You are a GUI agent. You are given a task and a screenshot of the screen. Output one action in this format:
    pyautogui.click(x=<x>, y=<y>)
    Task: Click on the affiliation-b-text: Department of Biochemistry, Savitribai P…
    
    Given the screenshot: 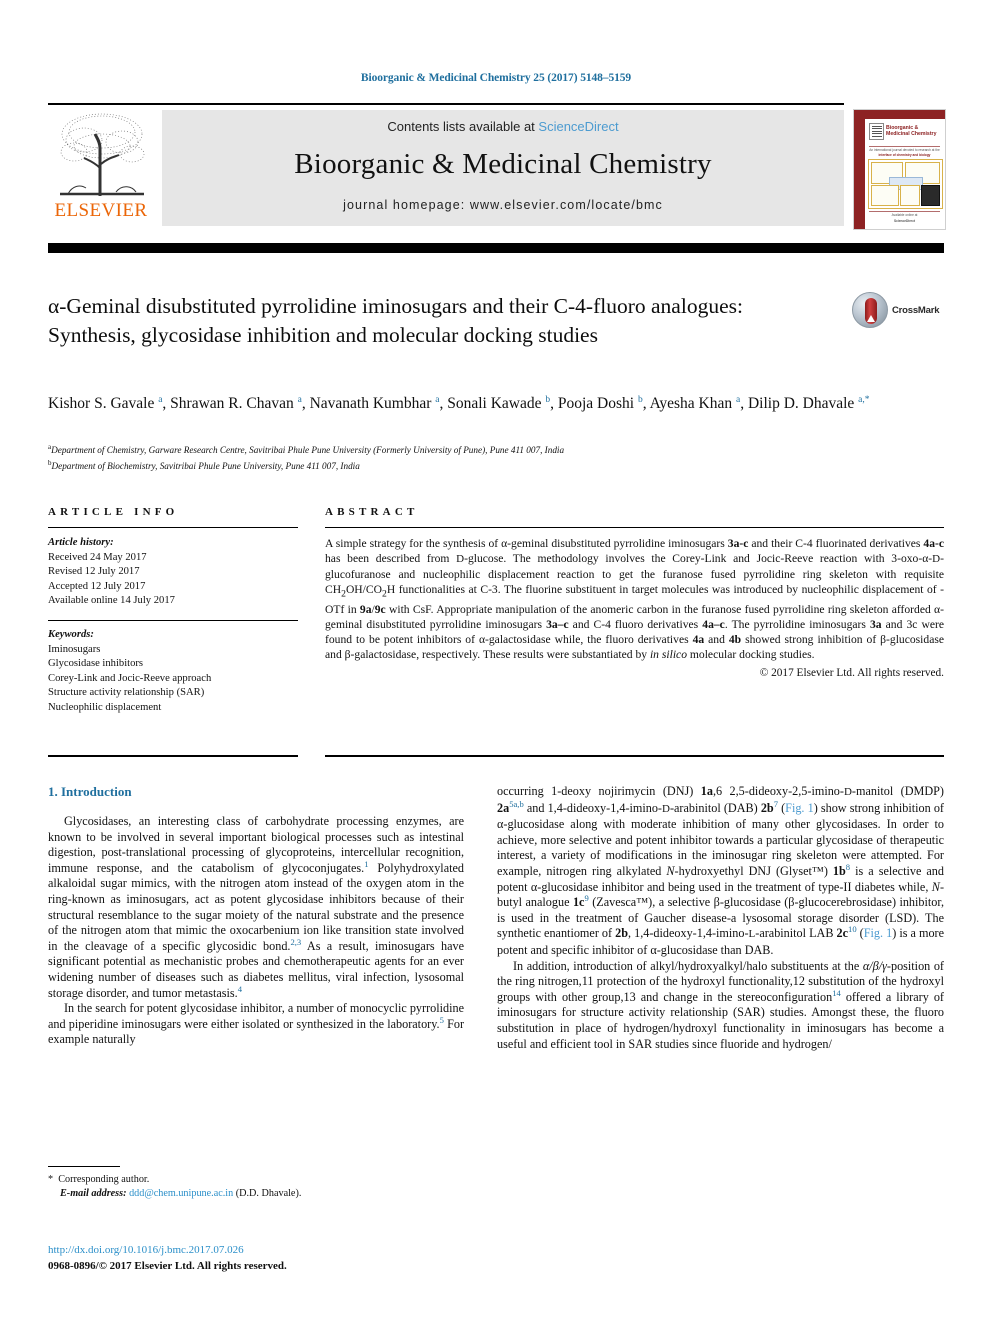 What is the action you would take?
    pyautogui.click(x=205, y=465)
    